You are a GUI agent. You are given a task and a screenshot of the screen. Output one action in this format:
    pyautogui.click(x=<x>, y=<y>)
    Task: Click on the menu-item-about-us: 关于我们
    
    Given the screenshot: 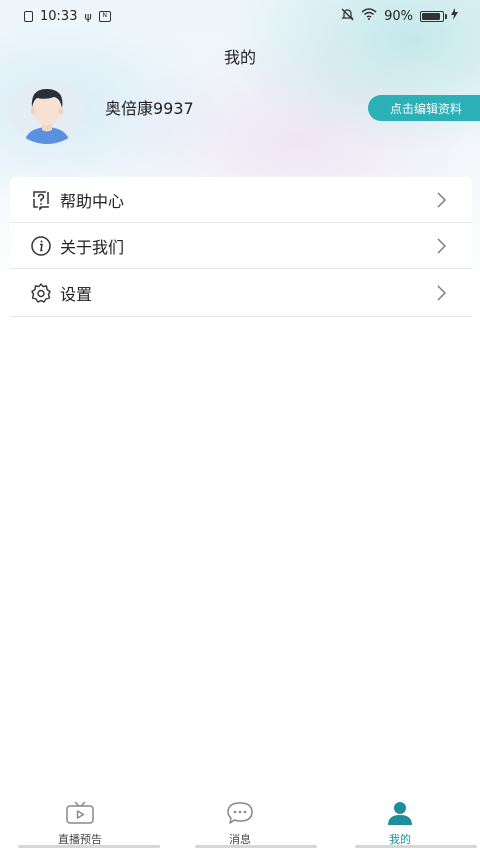 What is the action you would take?
    pyautogui.click(x=241, y=246)
    